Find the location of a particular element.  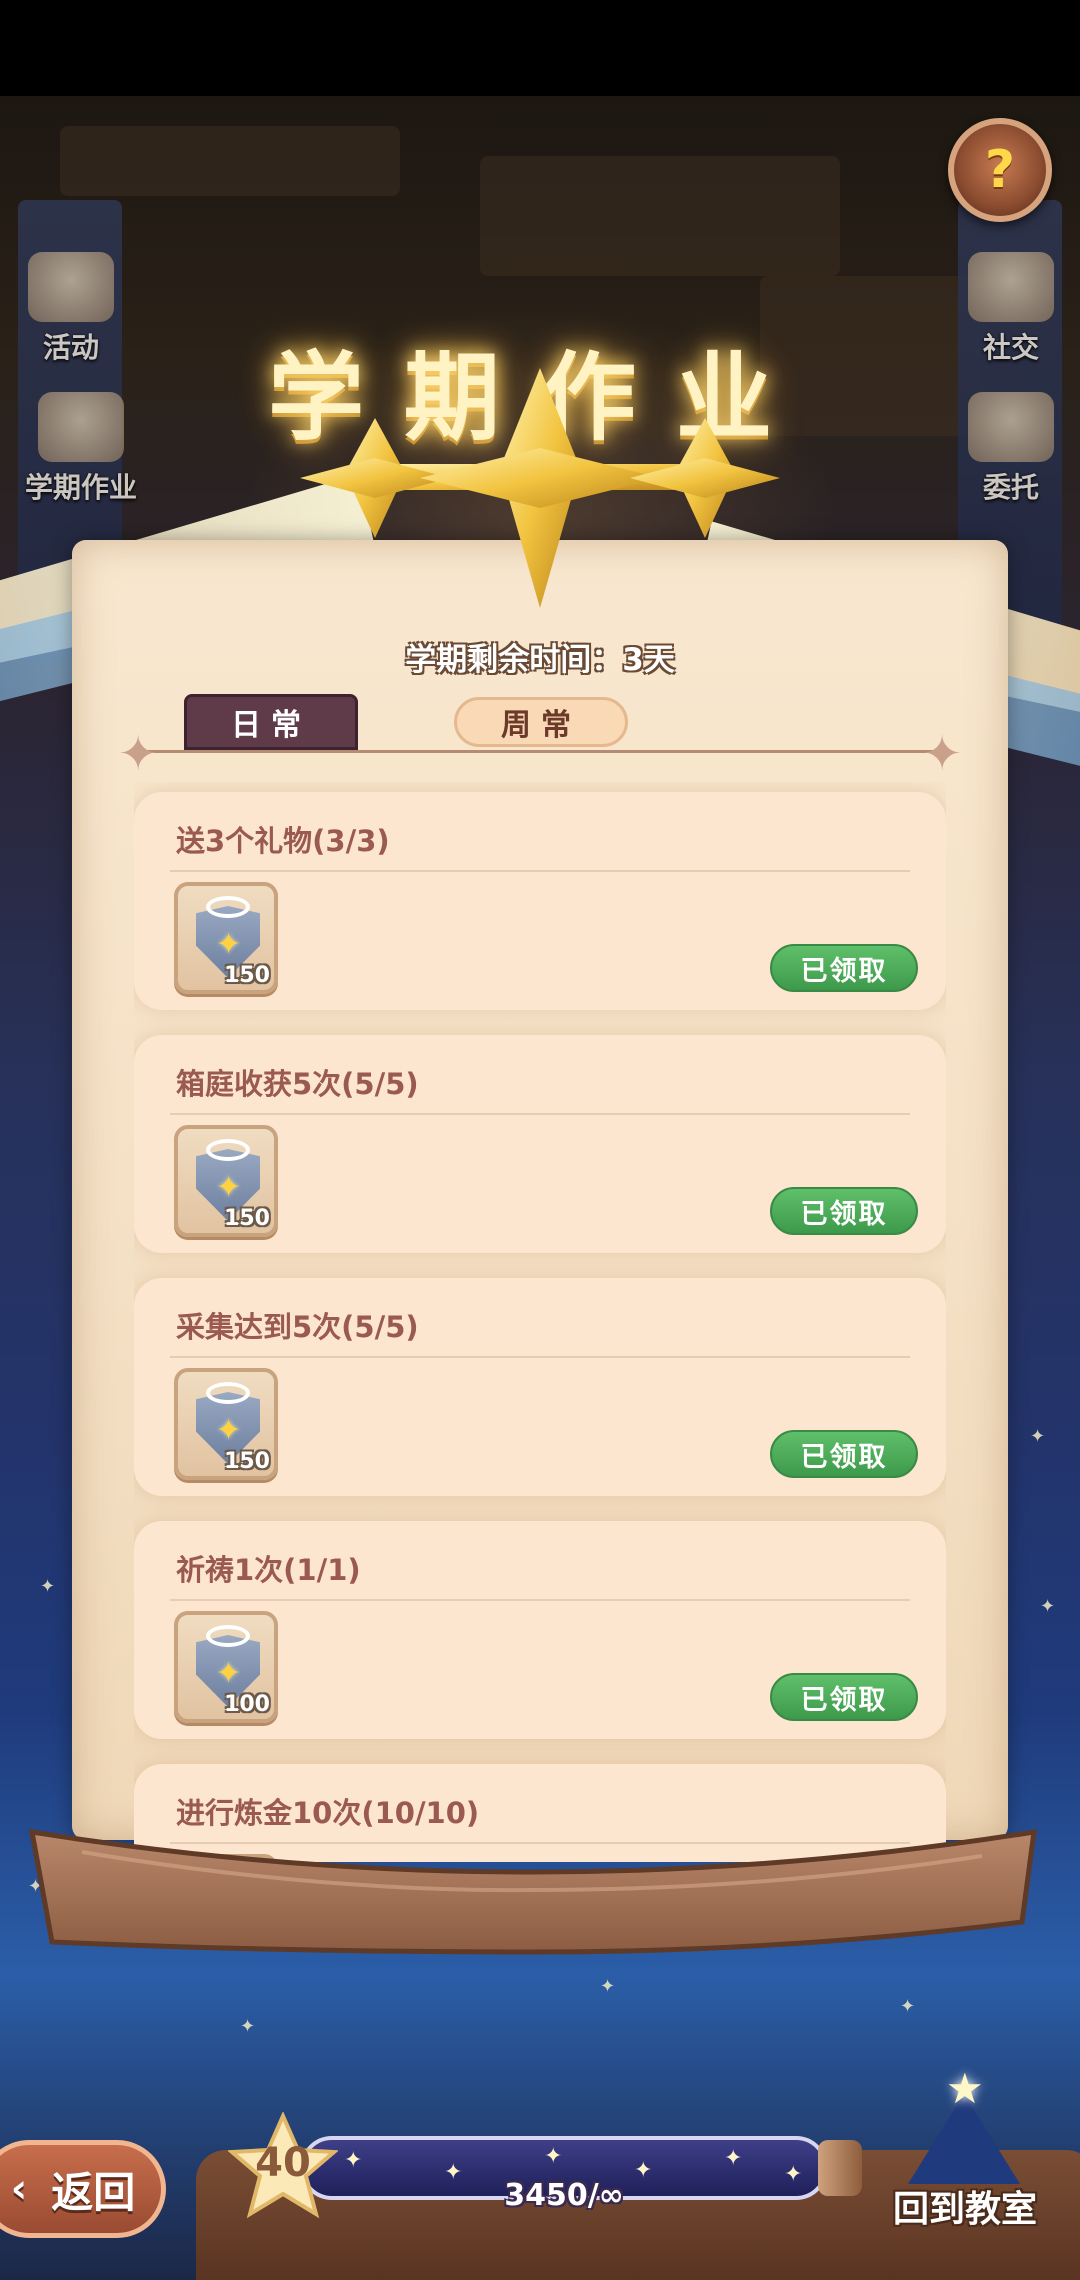

scroll-roll is located at coordinates (532, 1891).